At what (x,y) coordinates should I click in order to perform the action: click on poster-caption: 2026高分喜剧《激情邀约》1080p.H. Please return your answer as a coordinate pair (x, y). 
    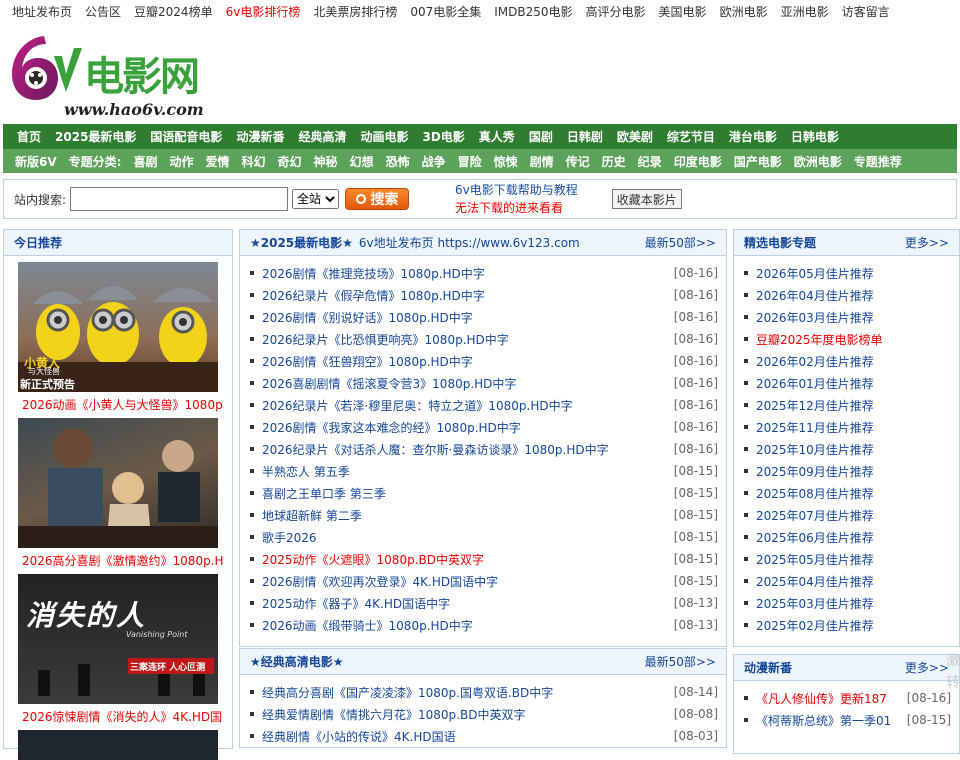
    Looking at the image, I should click on (118, 561).